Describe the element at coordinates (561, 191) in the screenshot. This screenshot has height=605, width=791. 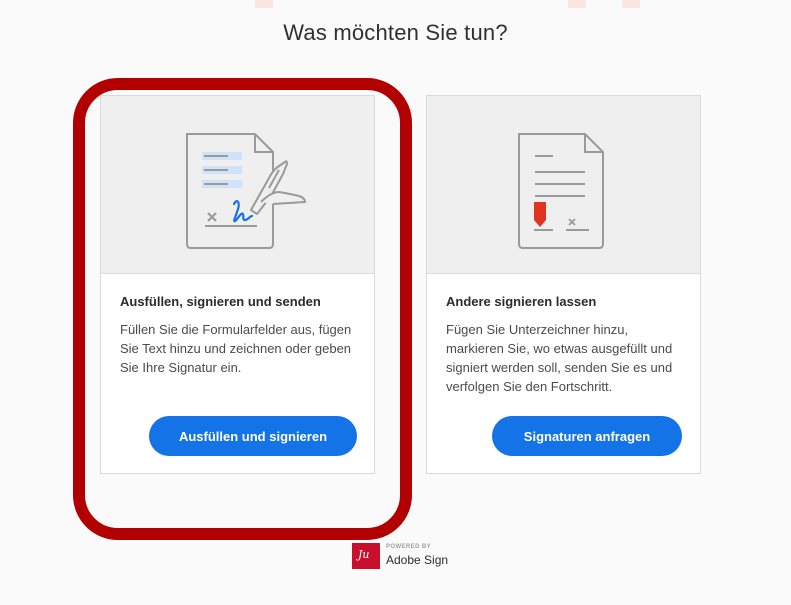
I see `request-signature-document-icon` at that location.